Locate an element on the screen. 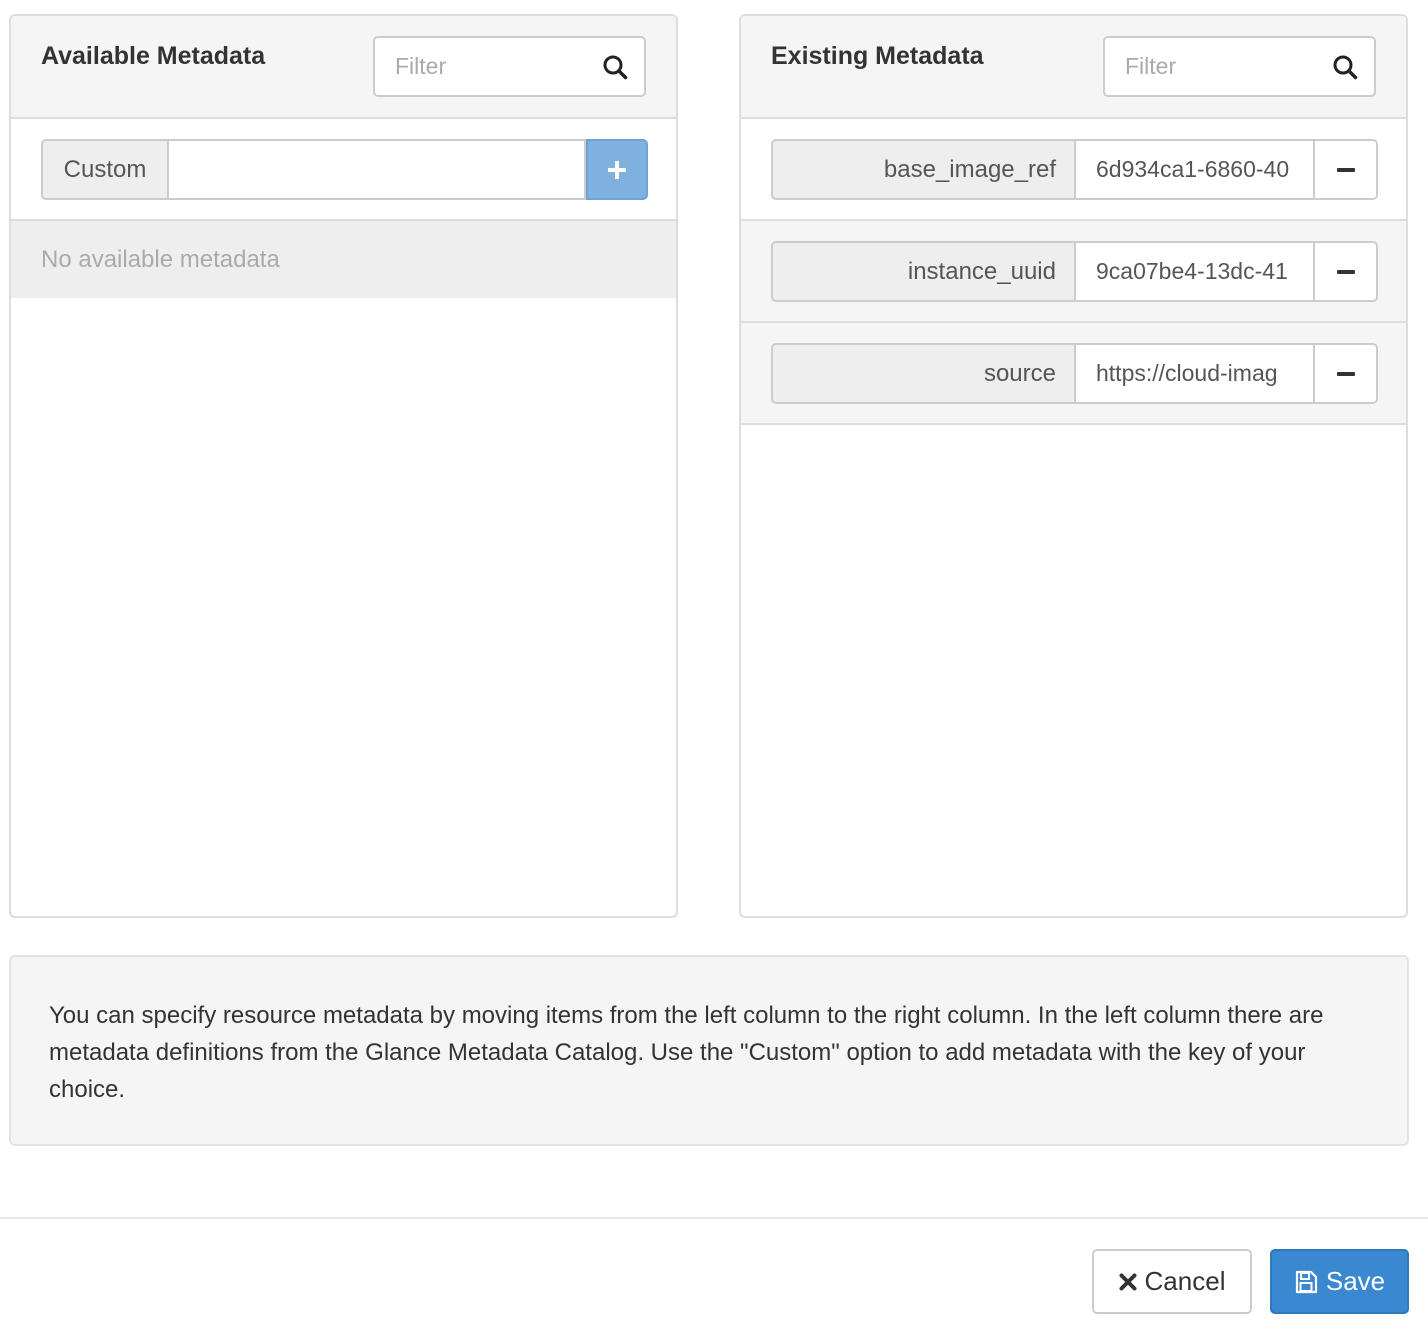  metadata-key: instance_uuid is located at coordinates (922, 271).